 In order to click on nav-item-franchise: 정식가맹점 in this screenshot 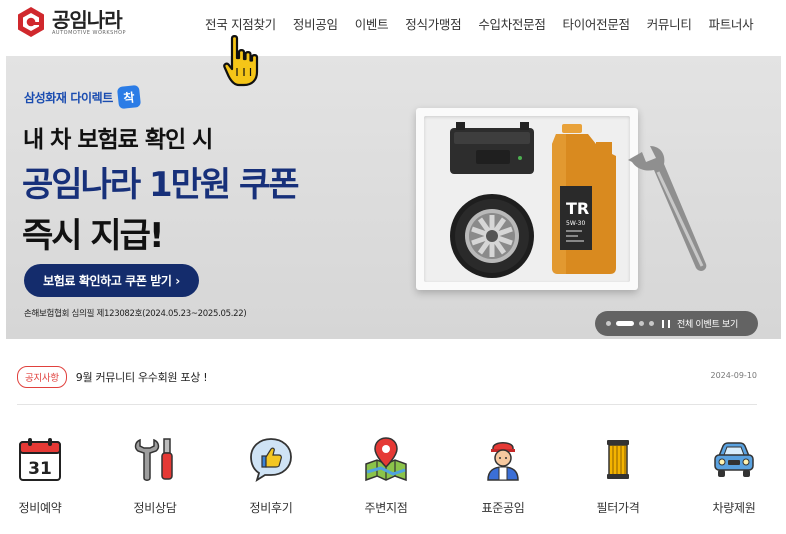, I will do `click(433, 23)`.